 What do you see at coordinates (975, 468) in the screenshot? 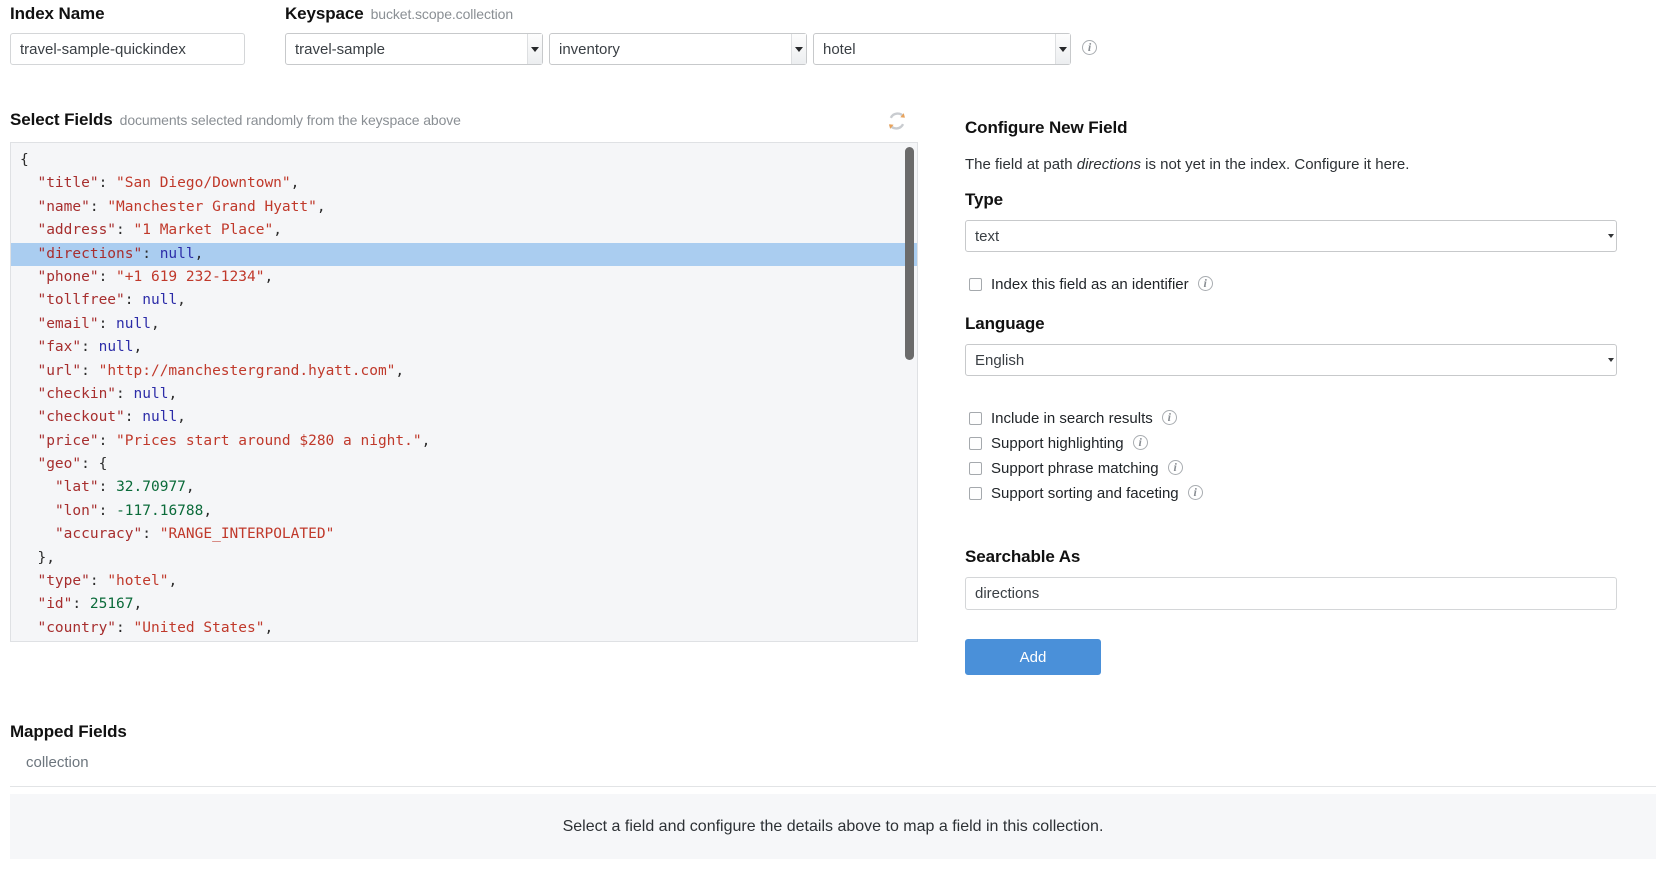
I see `support-phrase-matching-checkbox` at bounding box center [975, 468].